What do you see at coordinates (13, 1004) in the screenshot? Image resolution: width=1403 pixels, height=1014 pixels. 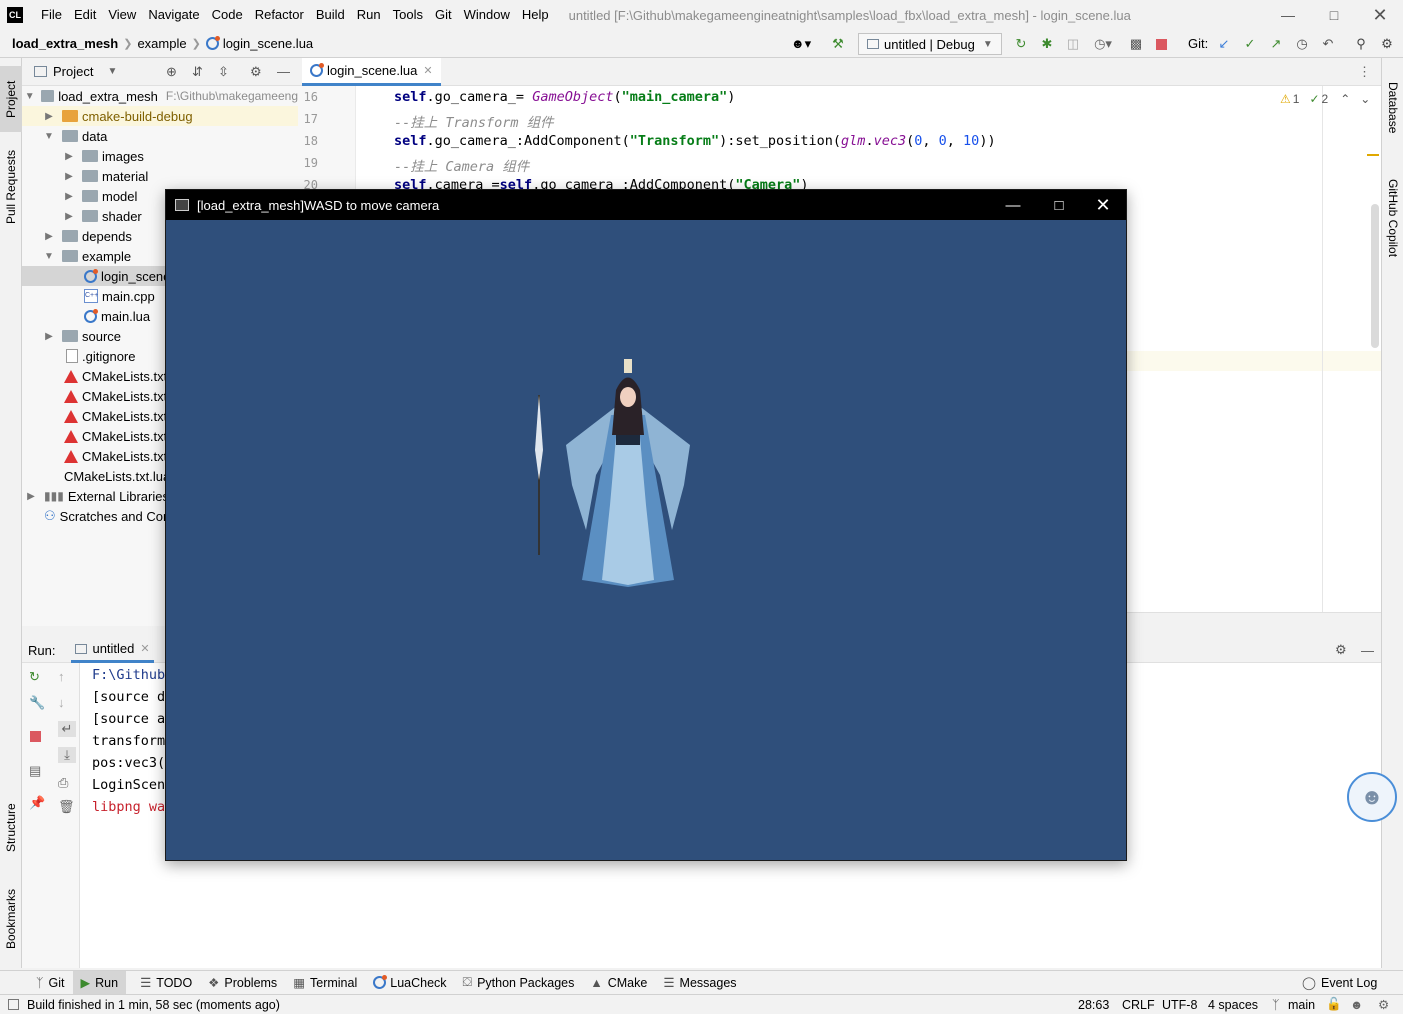 I see `panel-toggle-icon` at bounding box center [13, 1004].